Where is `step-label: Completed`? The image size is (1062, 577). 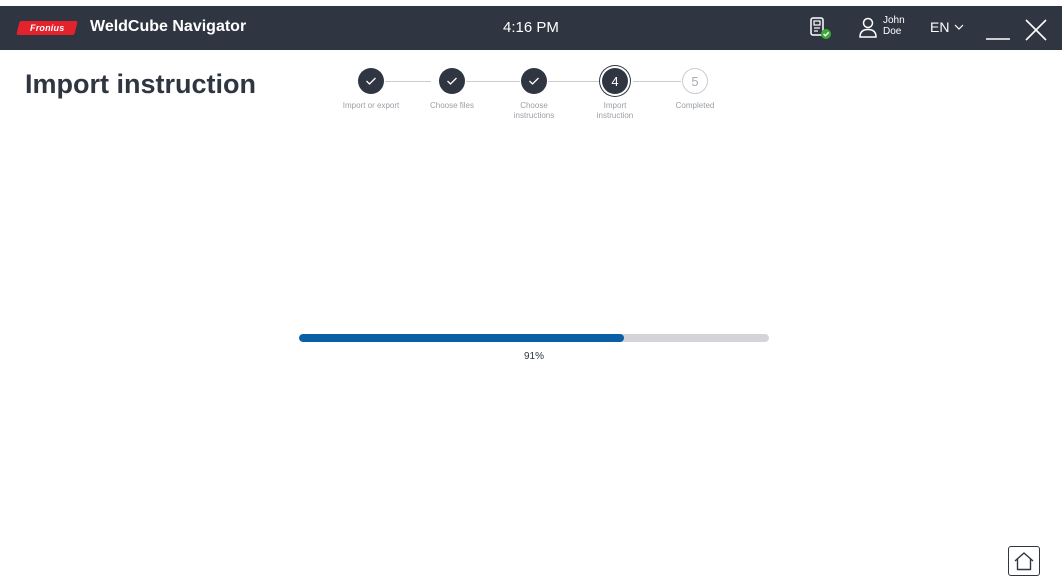
step-label: Completed is located at coordinates (695, 105).